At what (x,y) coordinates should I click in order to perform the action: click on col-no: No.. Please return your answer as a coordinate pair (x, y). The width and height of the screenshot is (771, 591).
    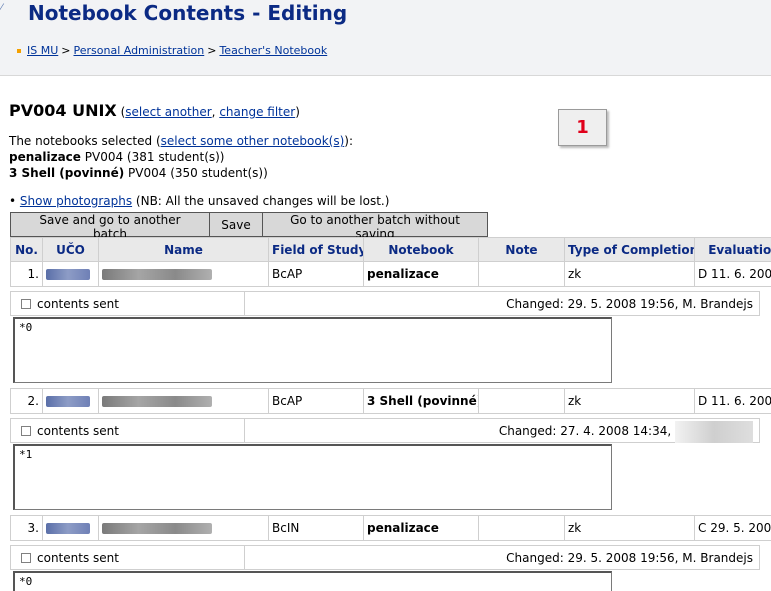
    Looking at the image, I should click on (26, 249).